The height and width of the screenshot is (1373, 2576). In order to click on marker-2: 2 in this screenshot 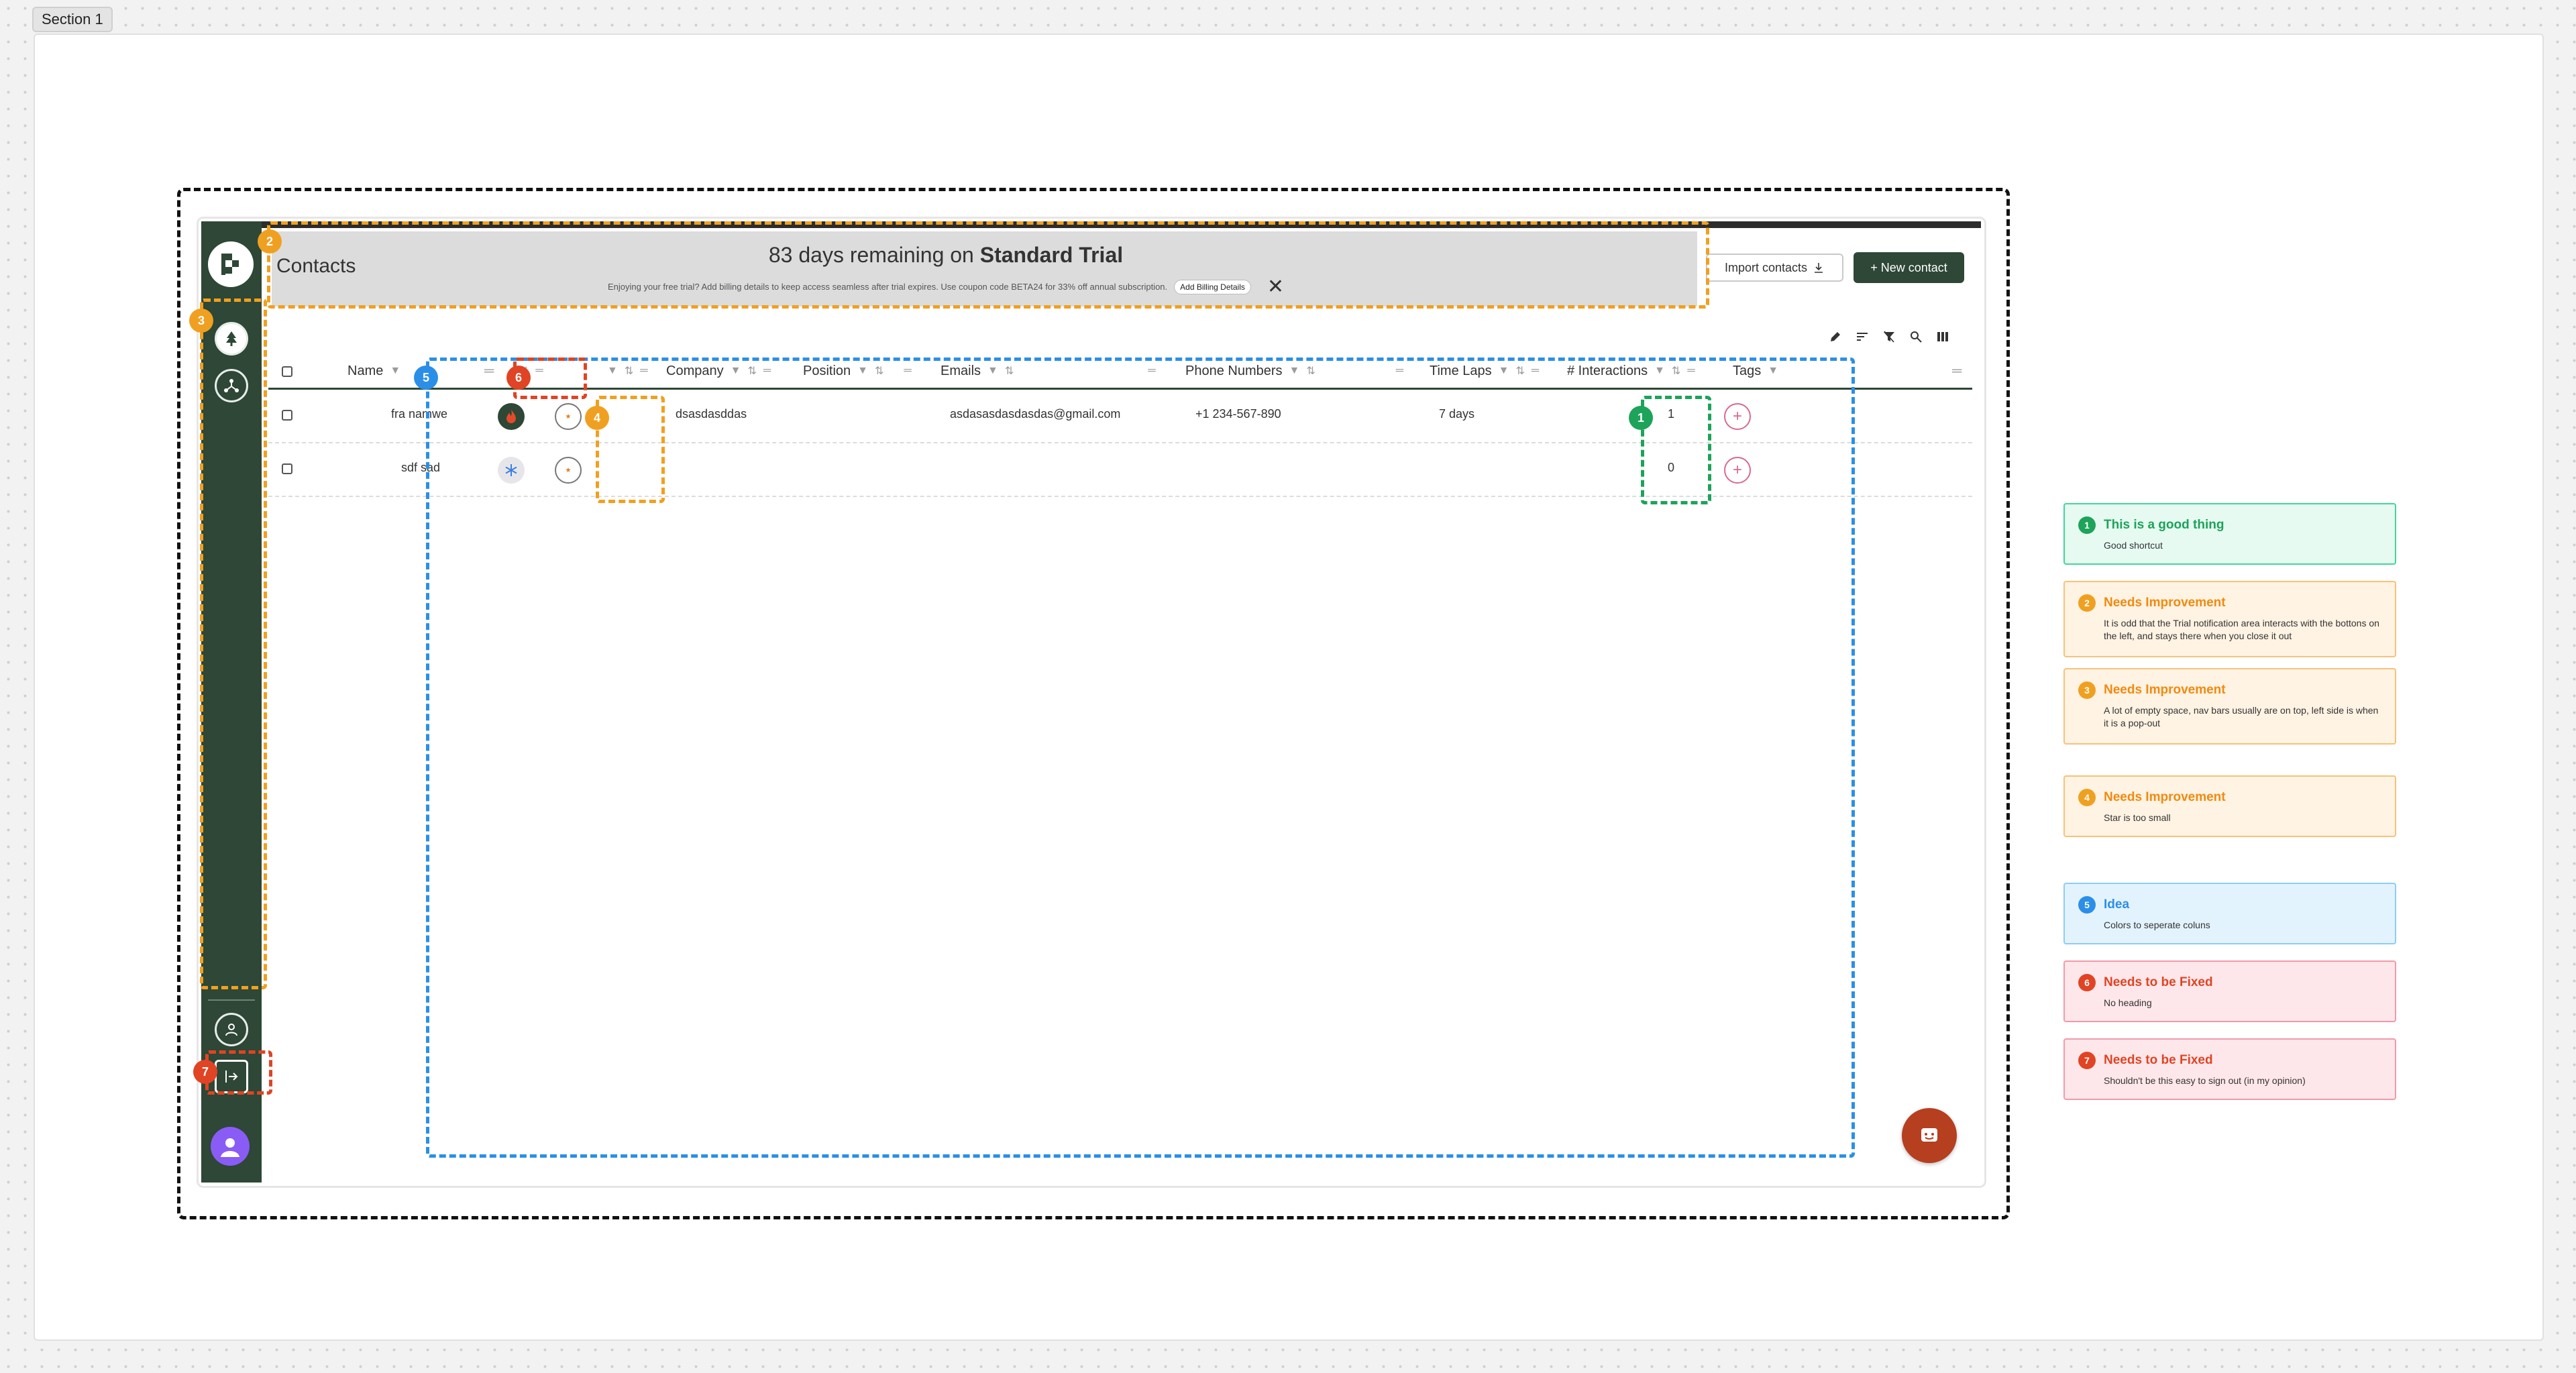, I will do `click(270, 241)`.